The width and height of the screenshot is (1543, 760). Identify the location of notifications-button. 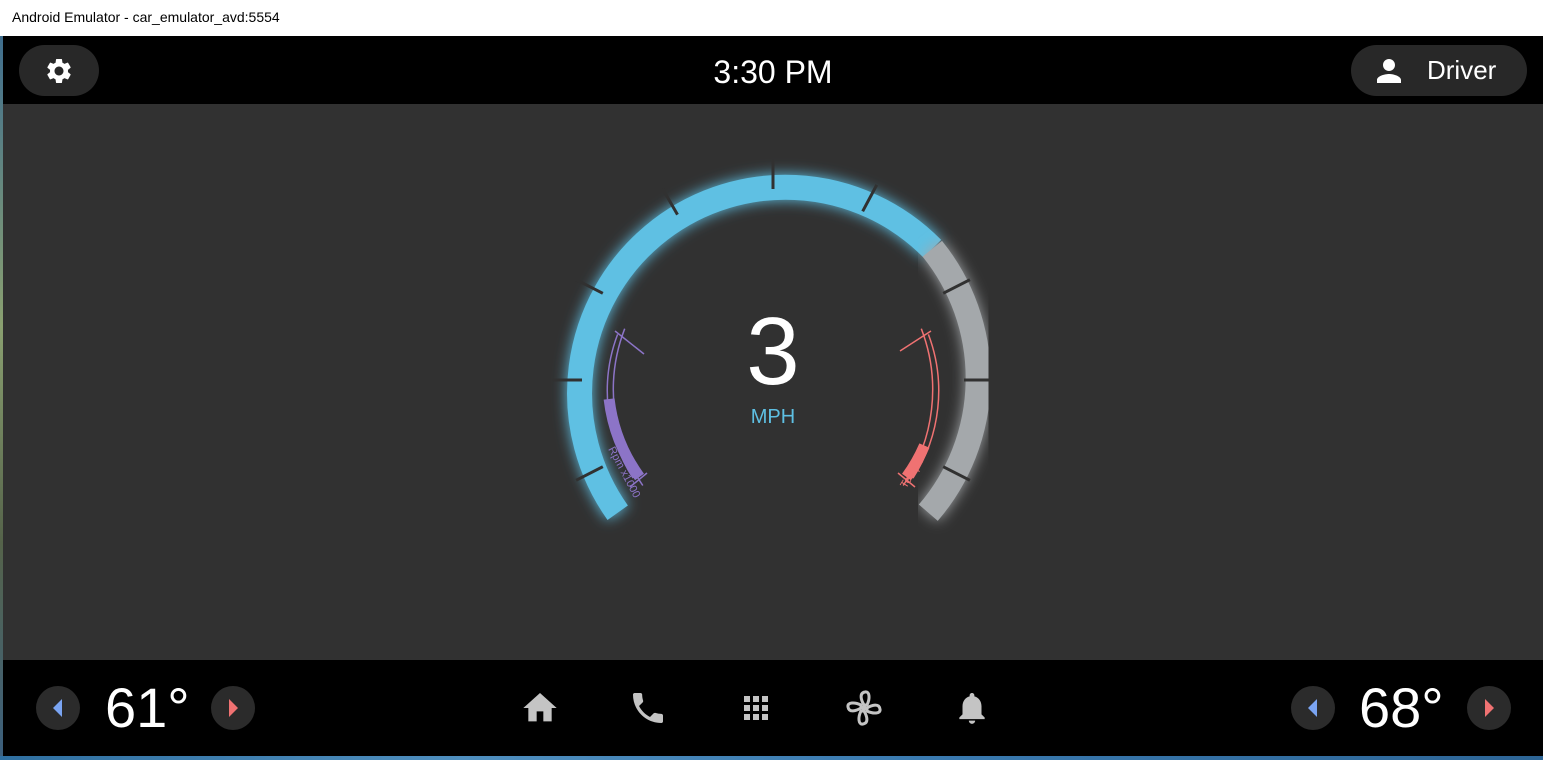
(972, 708).